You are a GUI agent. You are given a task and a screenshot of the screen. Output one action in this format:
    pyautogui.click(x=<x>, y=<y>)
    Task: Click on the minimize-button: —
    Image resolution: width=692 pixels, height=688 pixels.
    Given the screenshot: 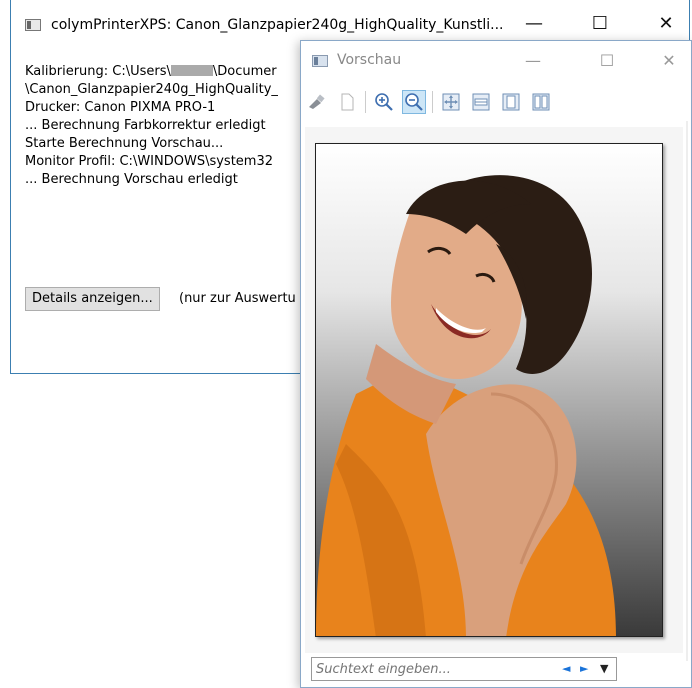 What is the action you would take?
    pyautogui.click(x=534, y=24)
    